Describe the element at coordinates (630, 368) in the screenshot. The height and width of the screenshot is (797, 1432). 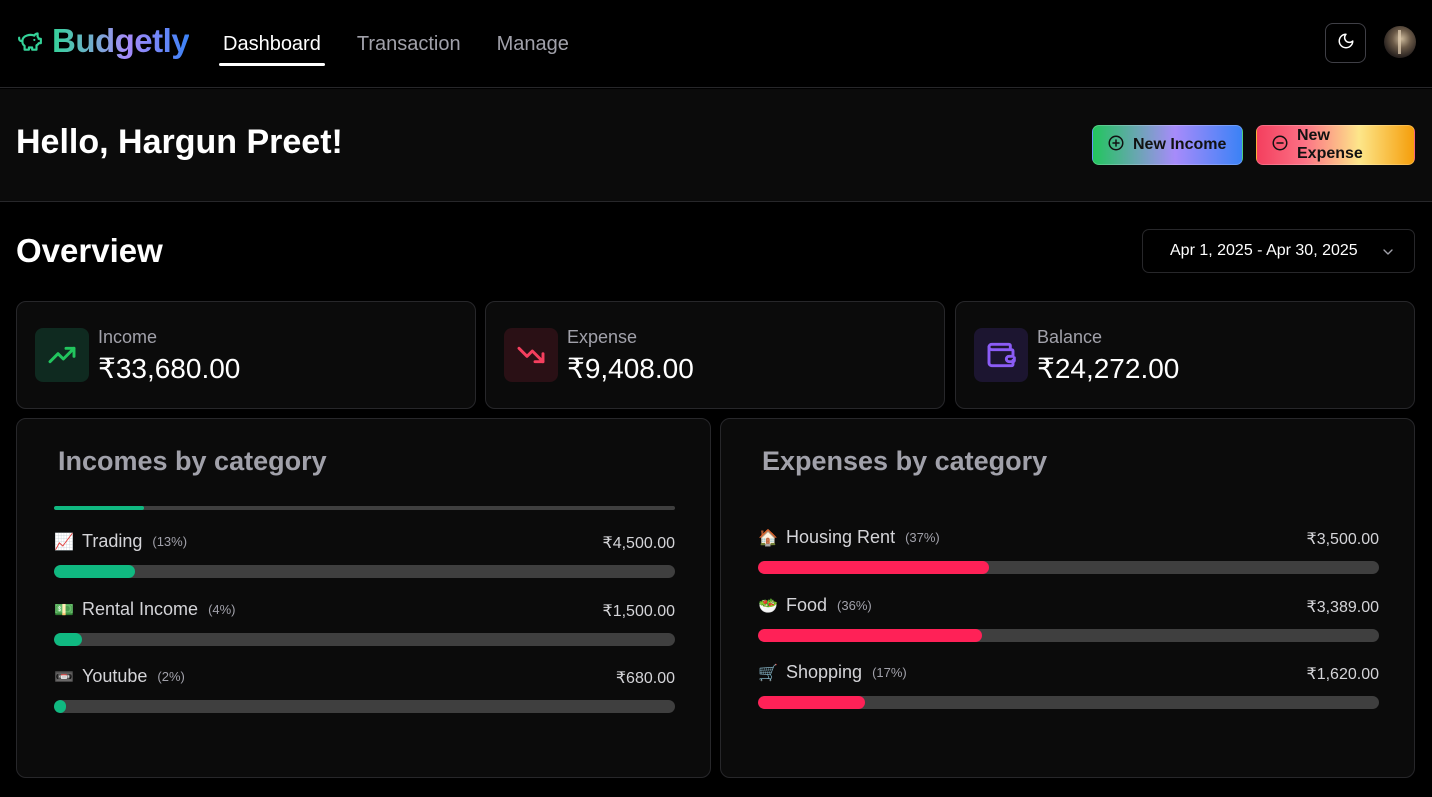
I see `expense-stat-value: ₹9,408.00` at that location.